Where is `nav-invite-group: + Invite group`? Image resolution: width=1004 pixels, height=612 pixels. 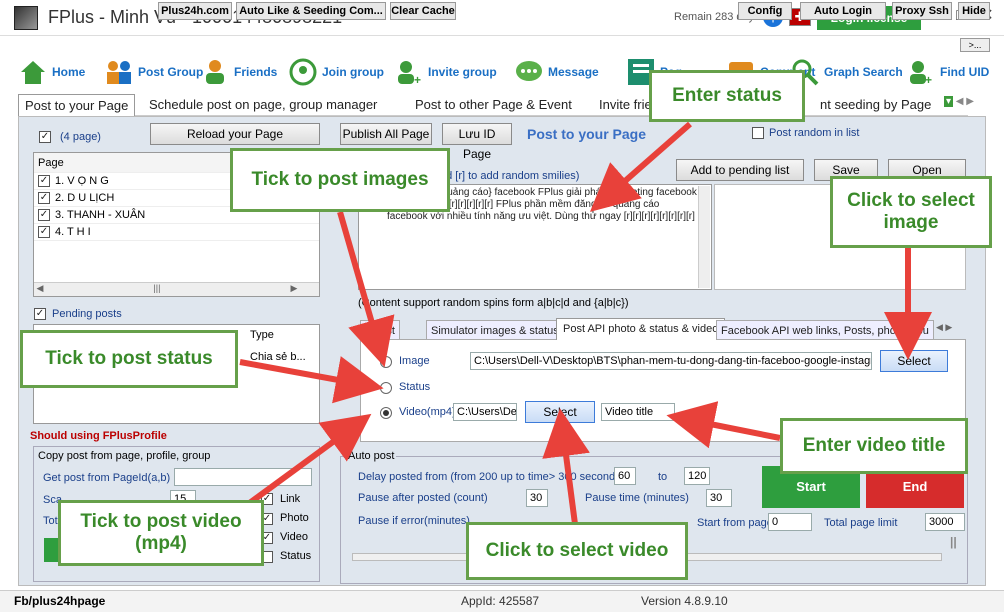 nav-invite-group: + Invite group is located at coordinates (445, 72).